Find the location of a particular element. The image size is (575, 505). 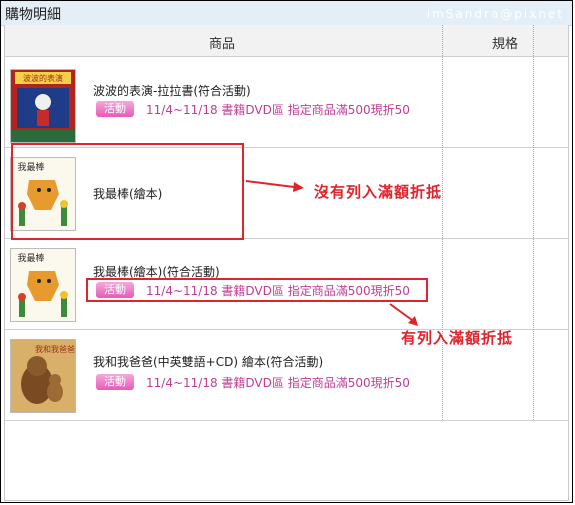

arrow-right-icon is located at coordinates (274, 186).